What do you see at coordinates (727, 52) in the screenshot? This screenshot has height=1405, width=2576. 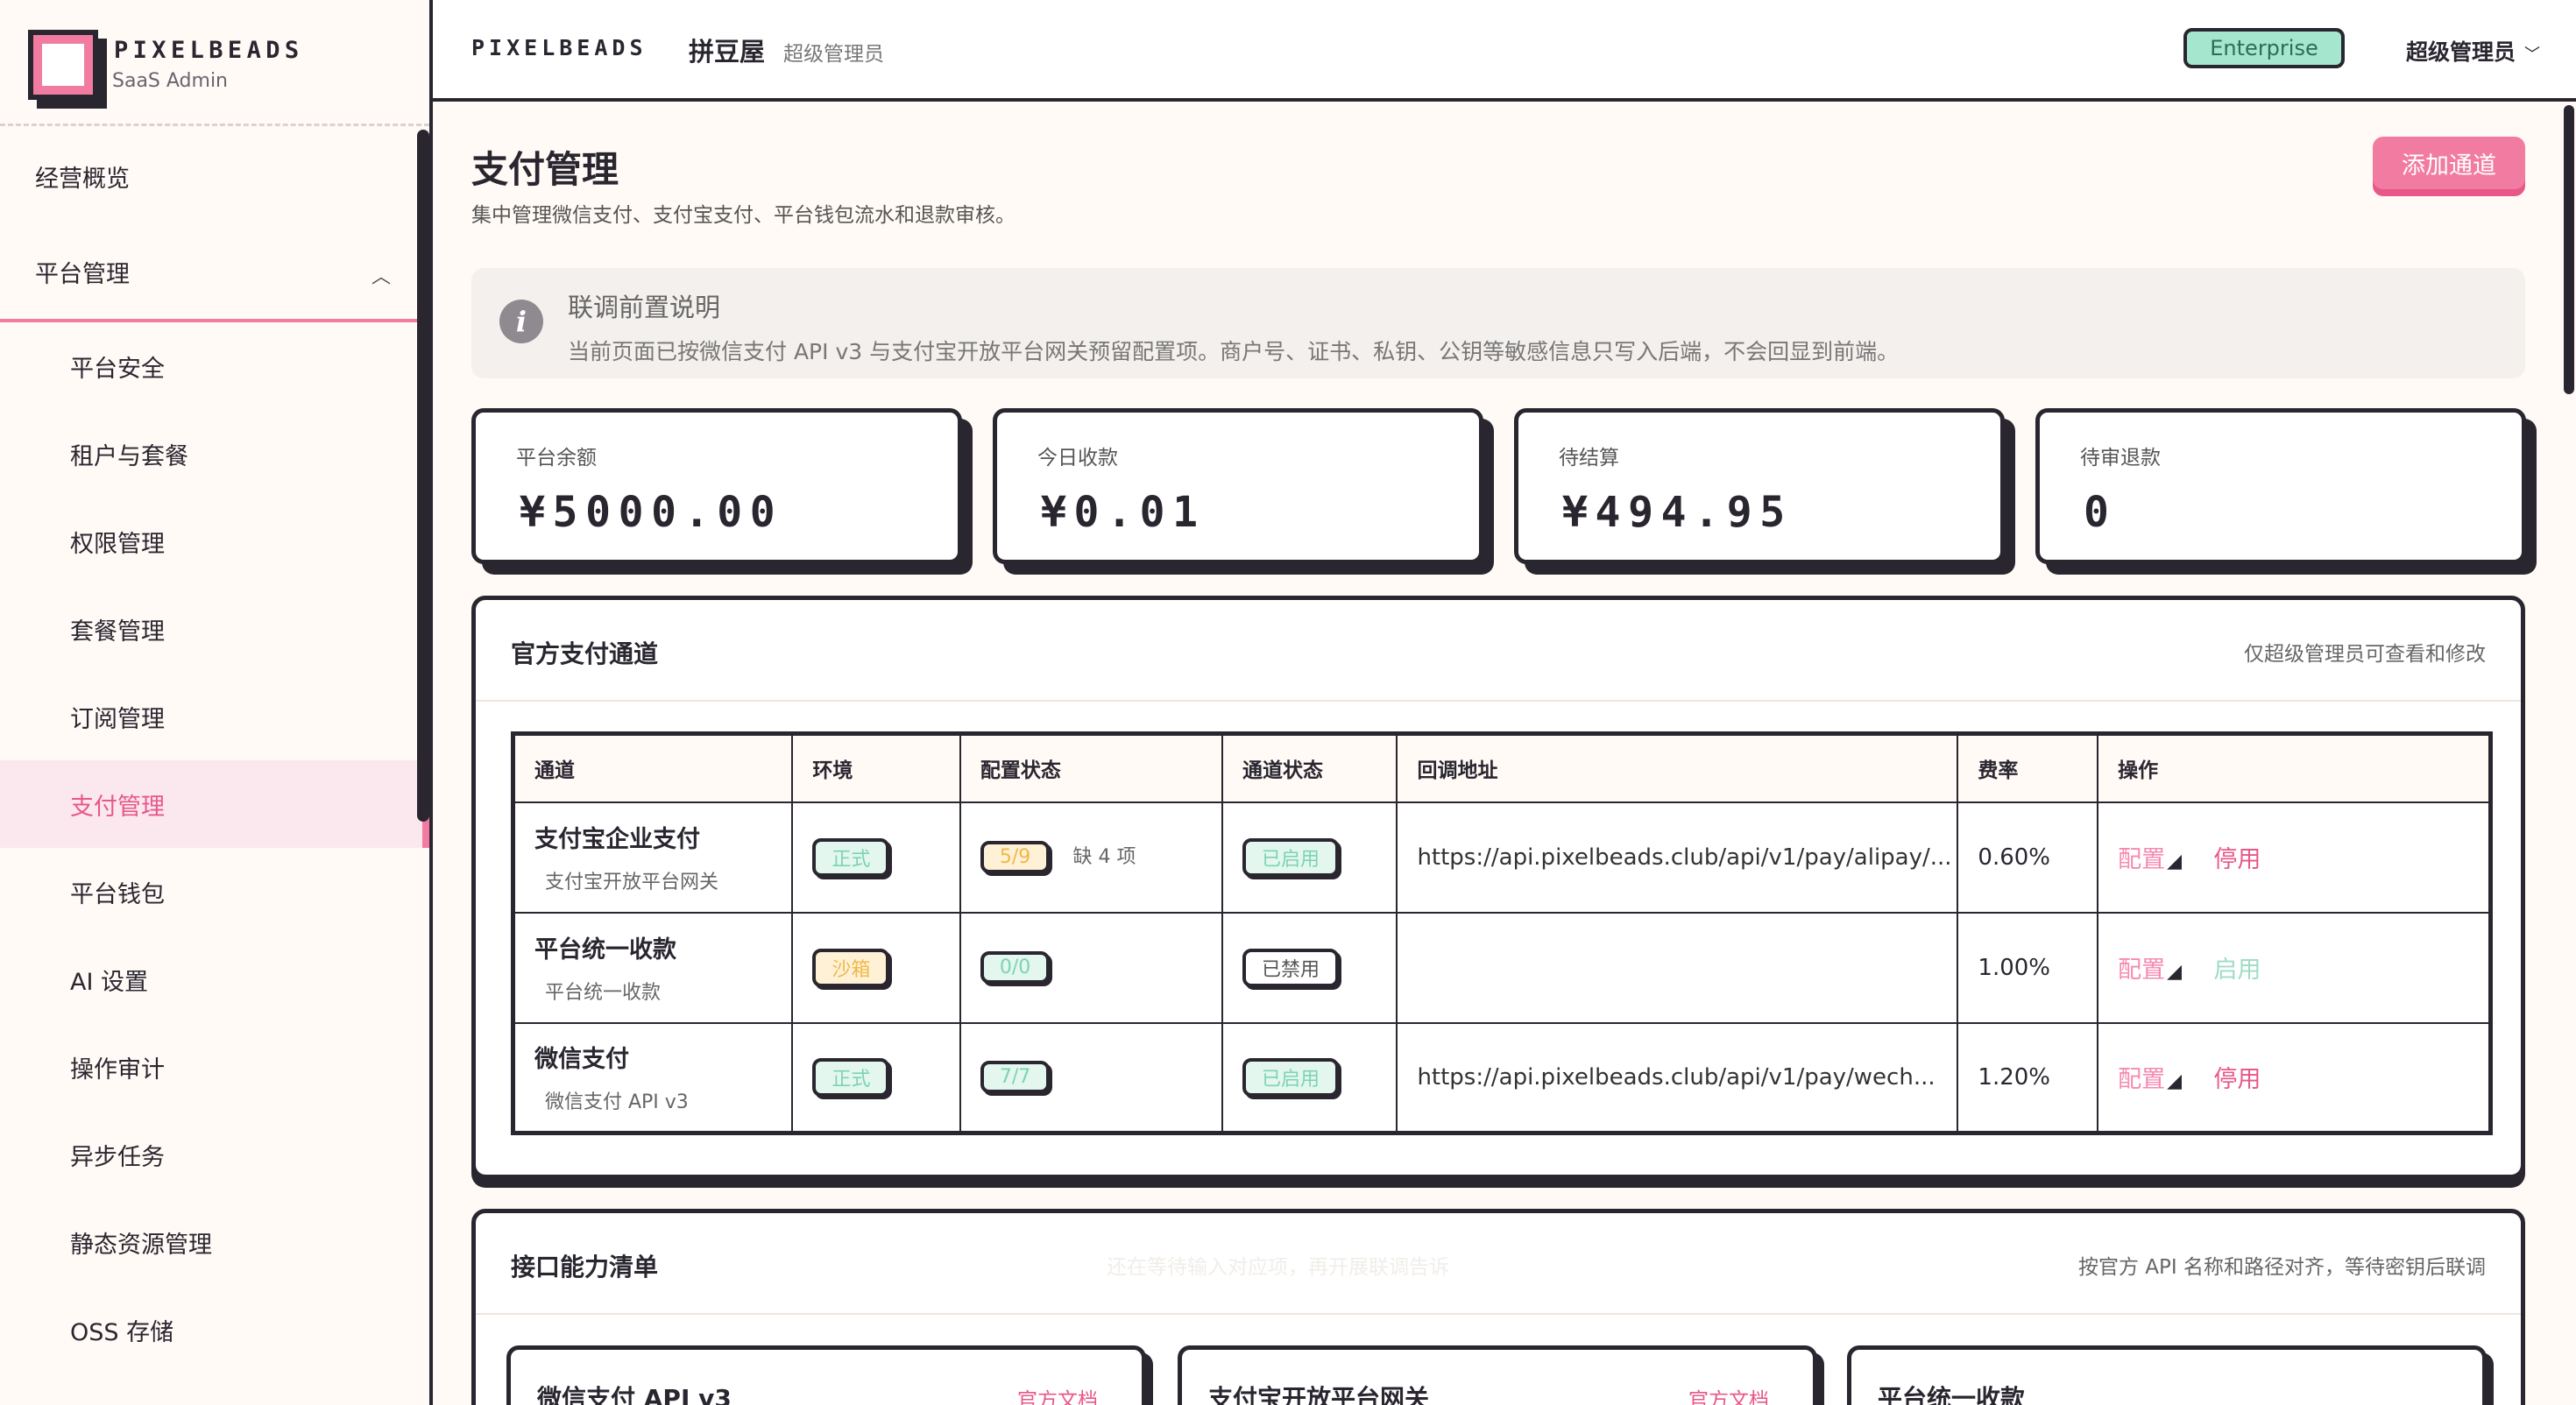 I see `header-app-name: 拼豆屋` at bounding box center [727, 52].